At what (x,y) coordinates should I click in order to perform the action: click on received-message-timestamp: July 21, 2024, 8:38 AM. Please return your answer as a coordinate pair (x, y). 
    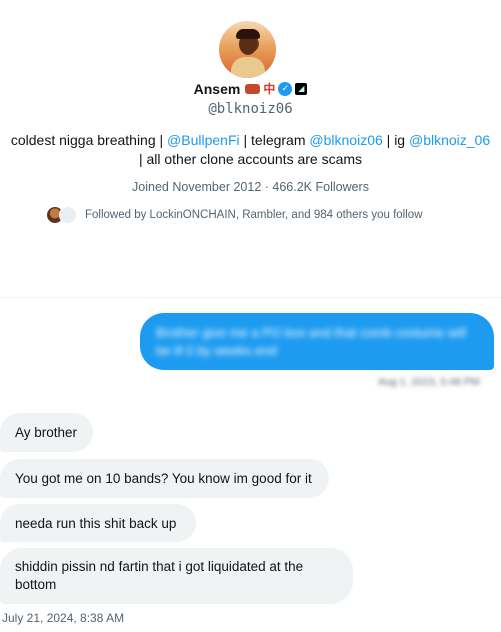
    Looking at the image, I should click on (63, 618).